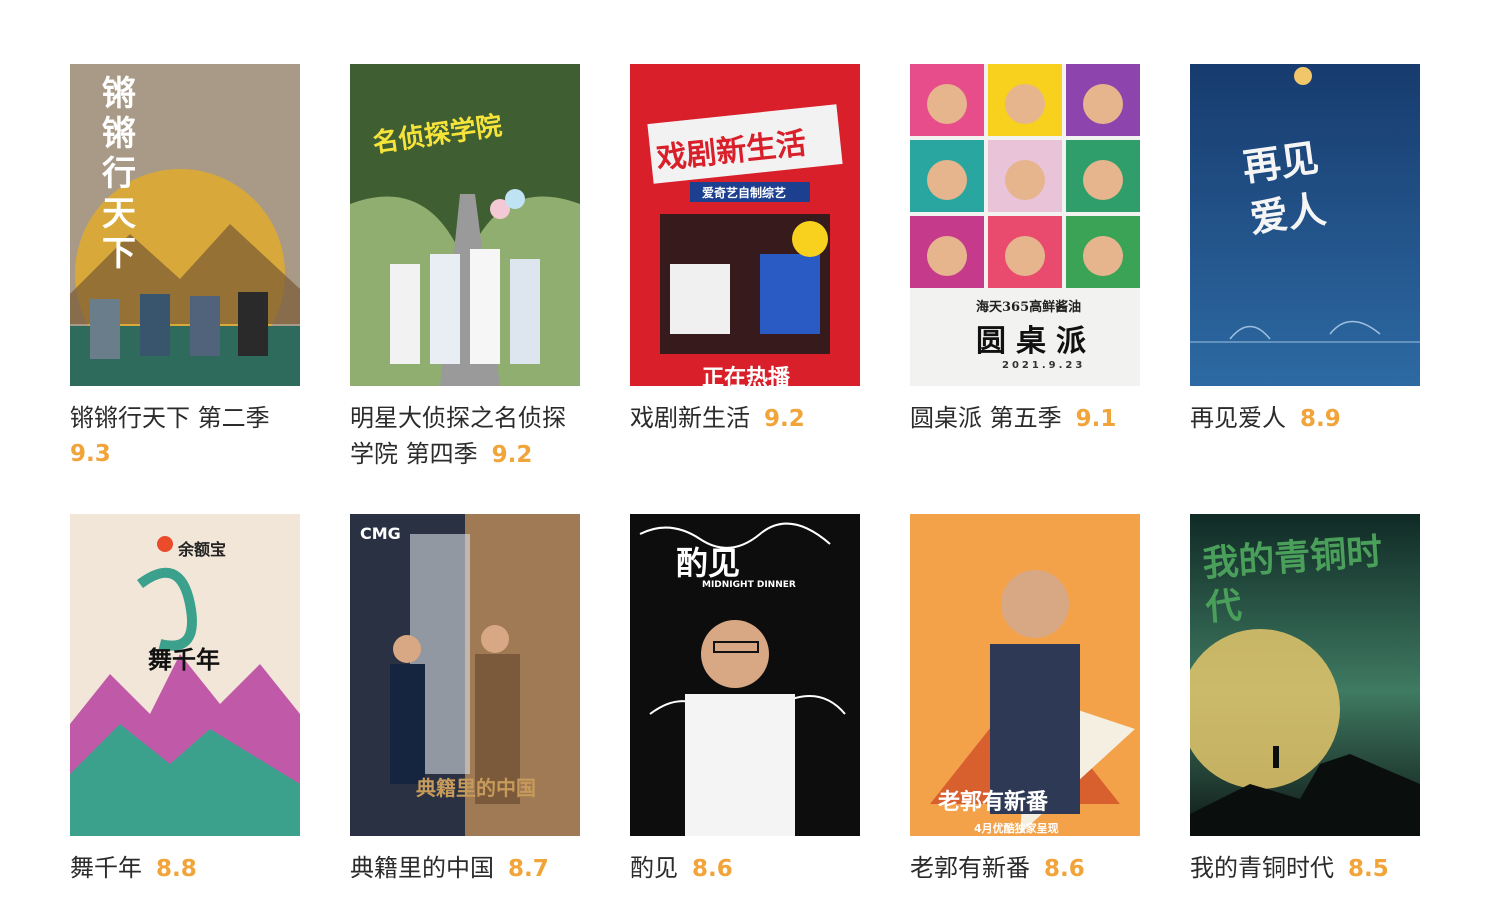 The image size is (1508, 922). What do you see at coordinates (654, 868) in the screenshot?
I see `show-title: 酌见` at bounding box center [654, 868].